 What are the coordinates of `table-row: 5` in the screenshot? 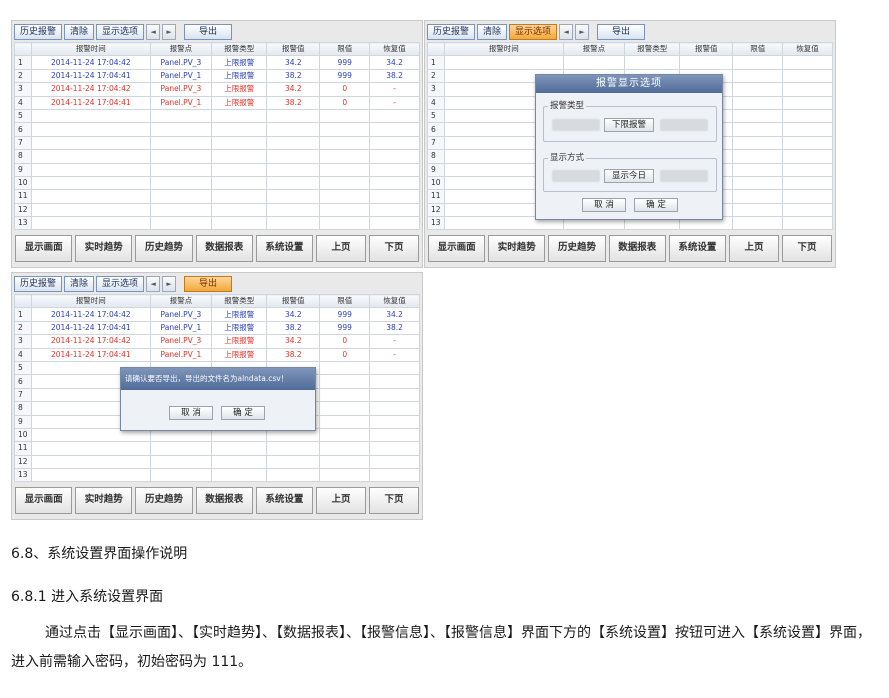 It's located at (217, 116).